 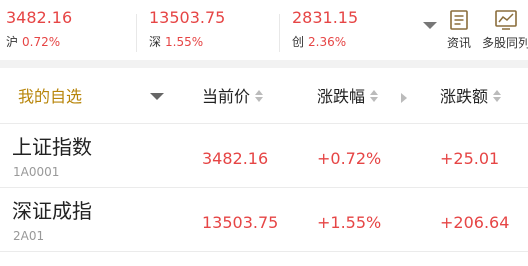 What do you see at coordinates (41, 42) in the screenshot?
I see `index-change-pct: 0.72%` at bounding box center [41, 42].